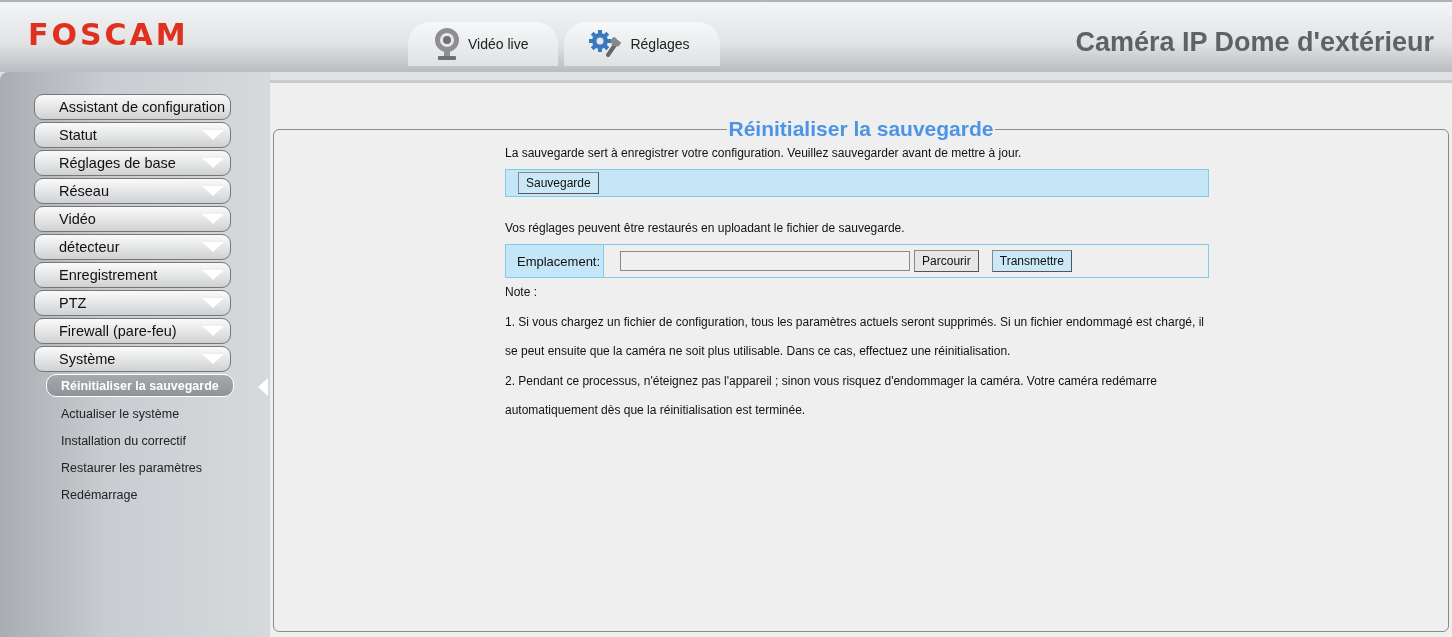 This screenshot has height=637, width=1452. I want to click on product-title: Caméra IP Dome d'extérieur, so click(1254, 42).